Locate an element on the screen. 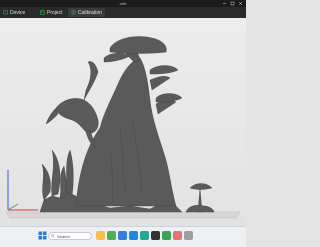 The height and width of the screenshot is (247, 320). tab-calibration: Calibration is located at coordinates (86, 12).